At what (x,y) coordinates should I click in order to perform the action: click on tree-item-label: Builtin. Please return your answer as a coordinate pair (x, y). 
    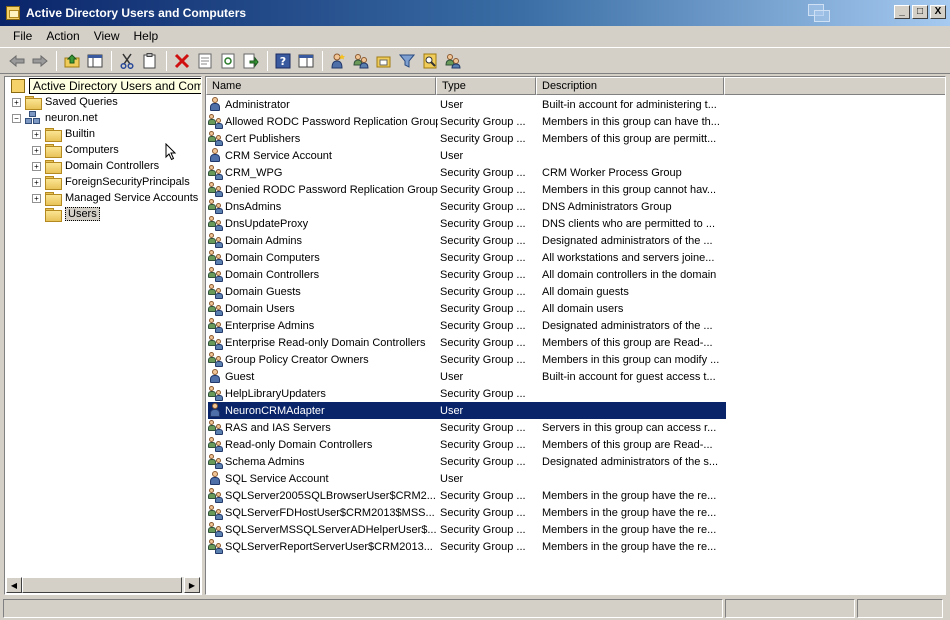
    Looking at the image, I should click on (80, 134).